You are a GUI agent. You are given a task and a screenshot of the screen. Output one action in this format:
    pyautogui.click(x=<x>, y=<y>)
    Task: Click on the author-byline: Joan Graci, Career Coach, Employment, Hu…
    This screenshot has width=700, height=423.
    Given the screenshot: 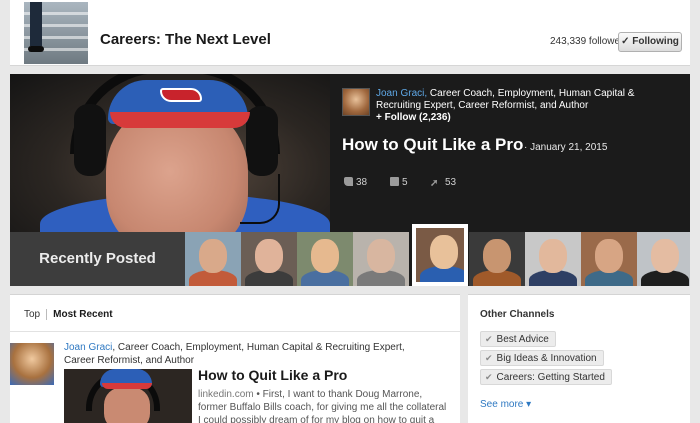 What is the action you would take?
    pyautogui.click(x=521, y=100)
    